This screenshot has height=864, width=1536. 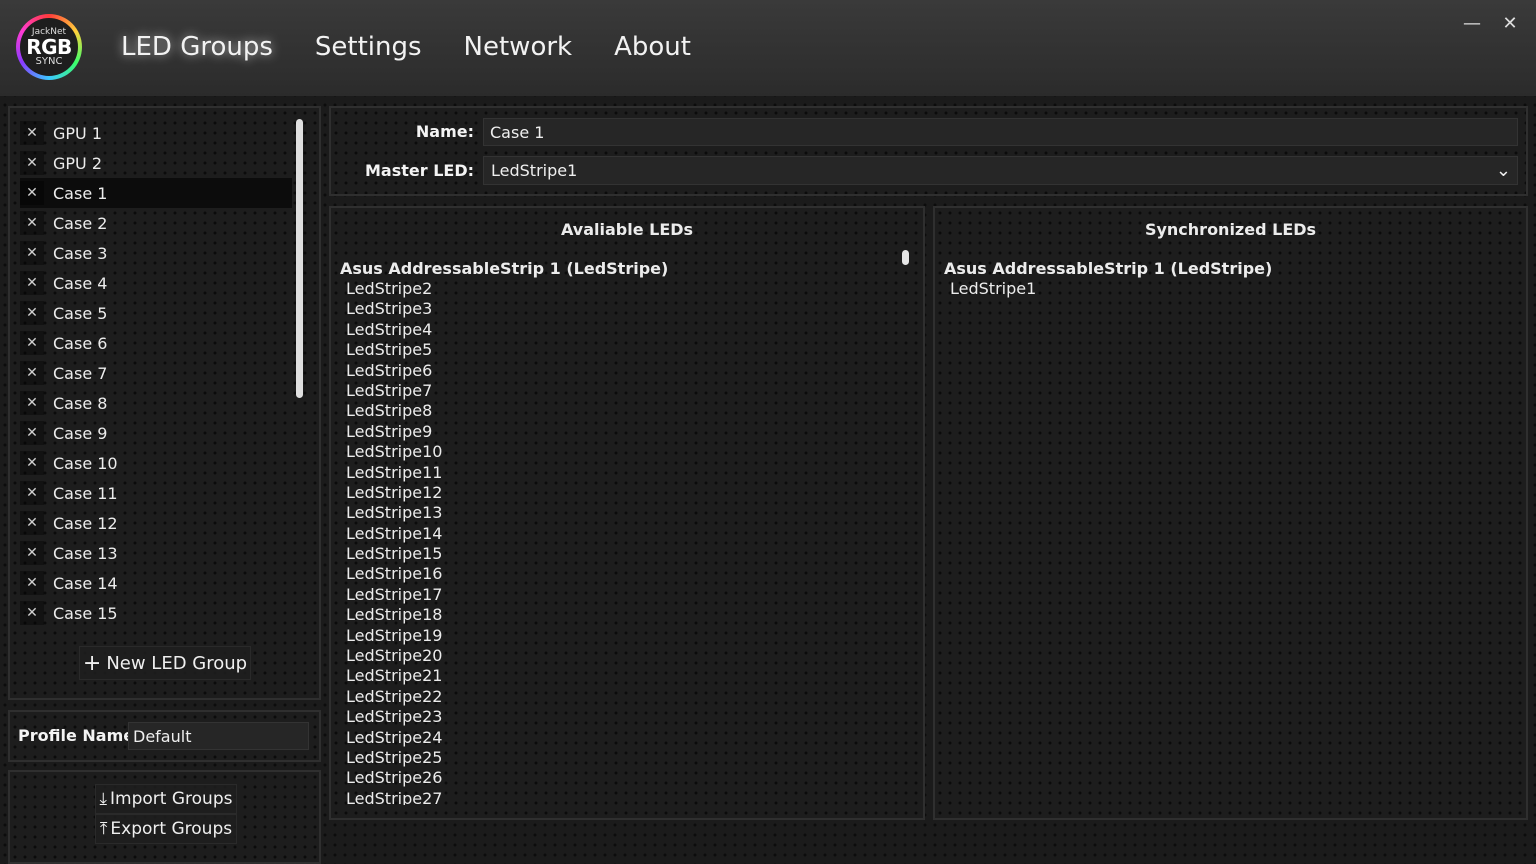 What do you see at coordinates (80, 223) in the screenshot?
I see `group-label: Case 2` at bounding box center [80, 223].